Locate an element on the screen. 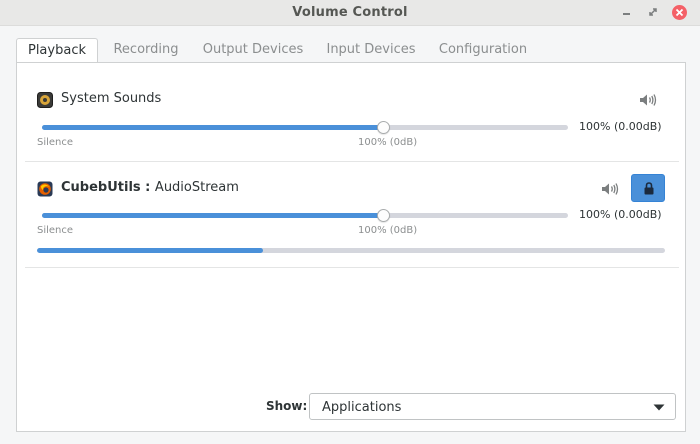 This screenshot has height=444, width=700. tab-input-devices: Input Devices is located at coordinates (371, 50).